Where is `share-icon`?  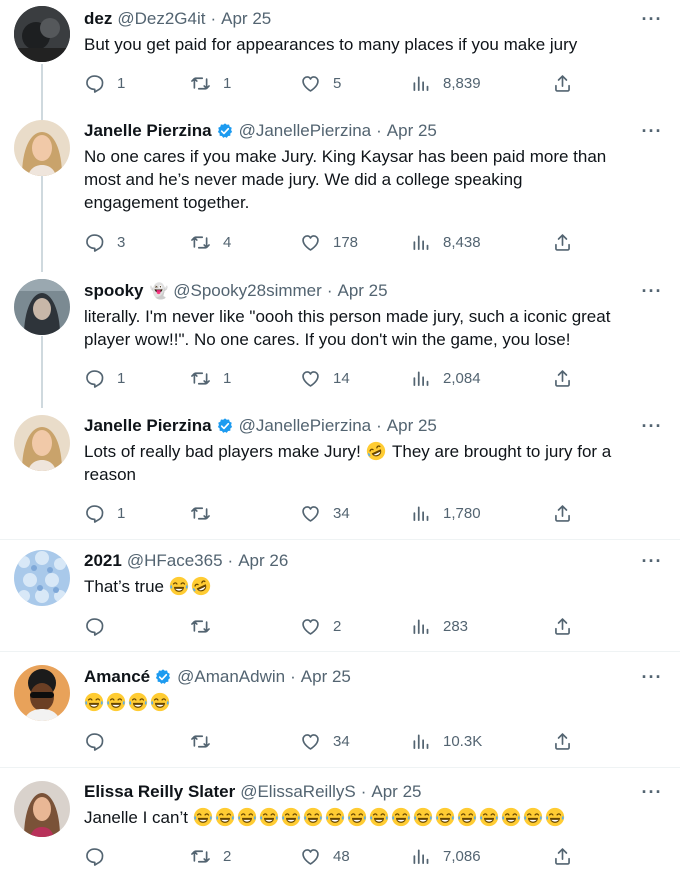 share-icon is located at coordinates (562, 378).